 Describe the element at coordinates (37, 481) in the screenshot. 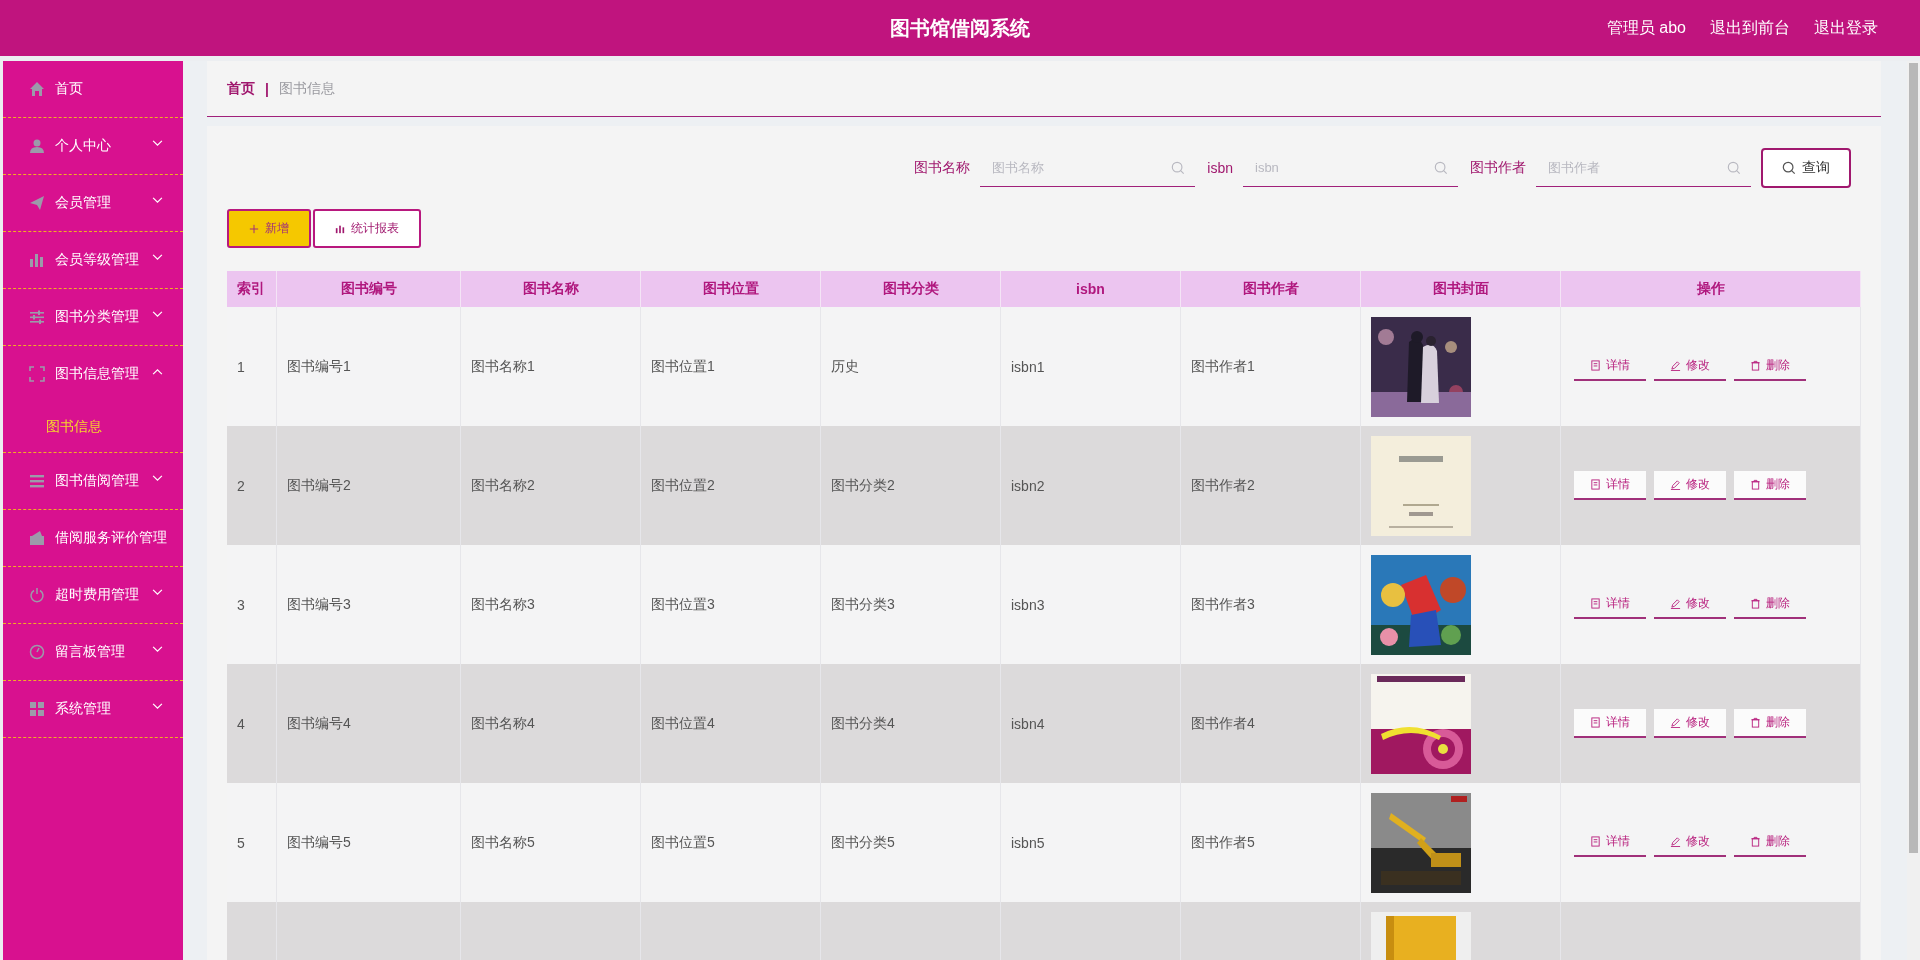

I see `list-icon` at that location.